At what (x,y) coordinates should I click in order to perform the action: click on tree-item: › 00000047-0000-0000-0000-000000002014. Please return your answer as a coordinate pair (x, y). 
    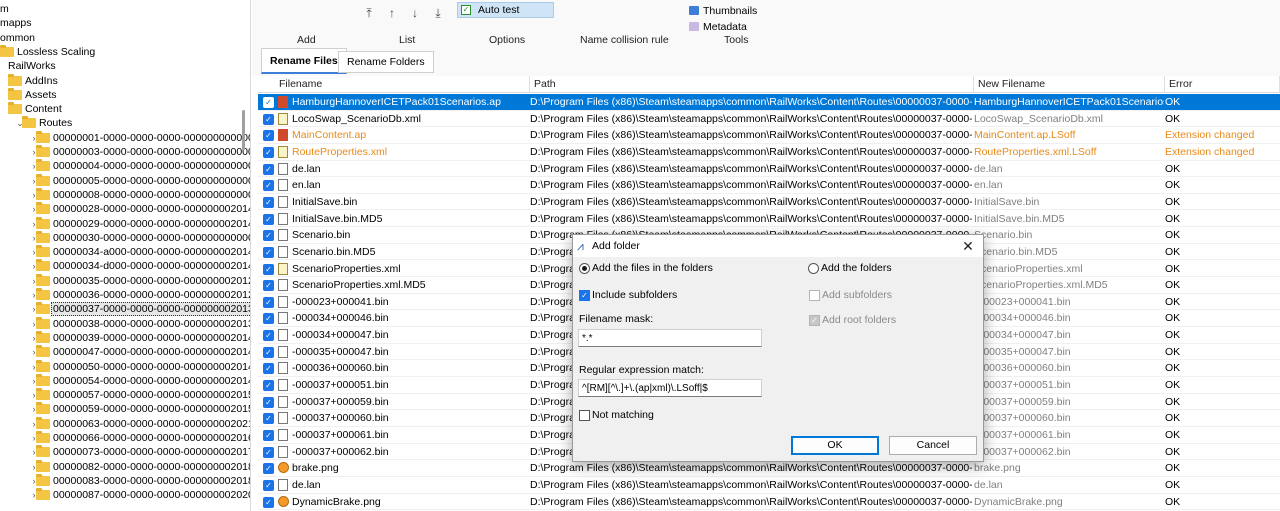
    Looking at the image, I should click on (125, 352).